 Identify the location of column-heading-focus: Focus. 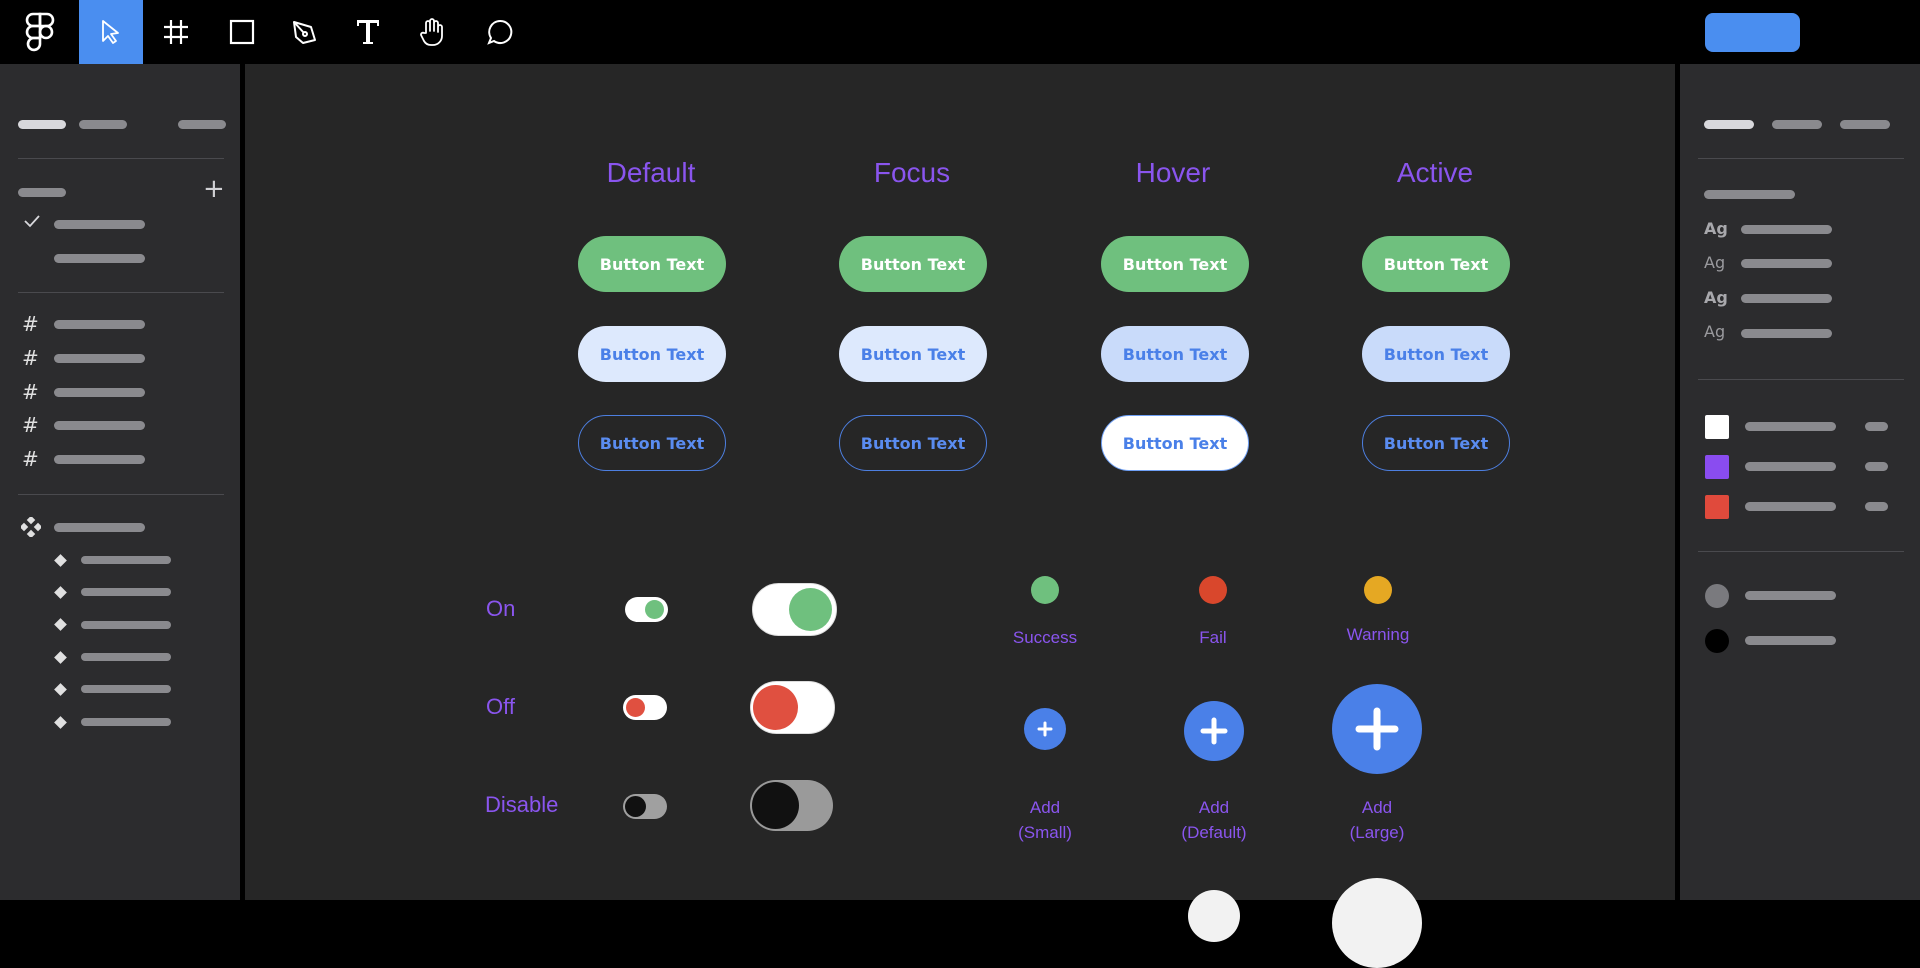
(912, 172).